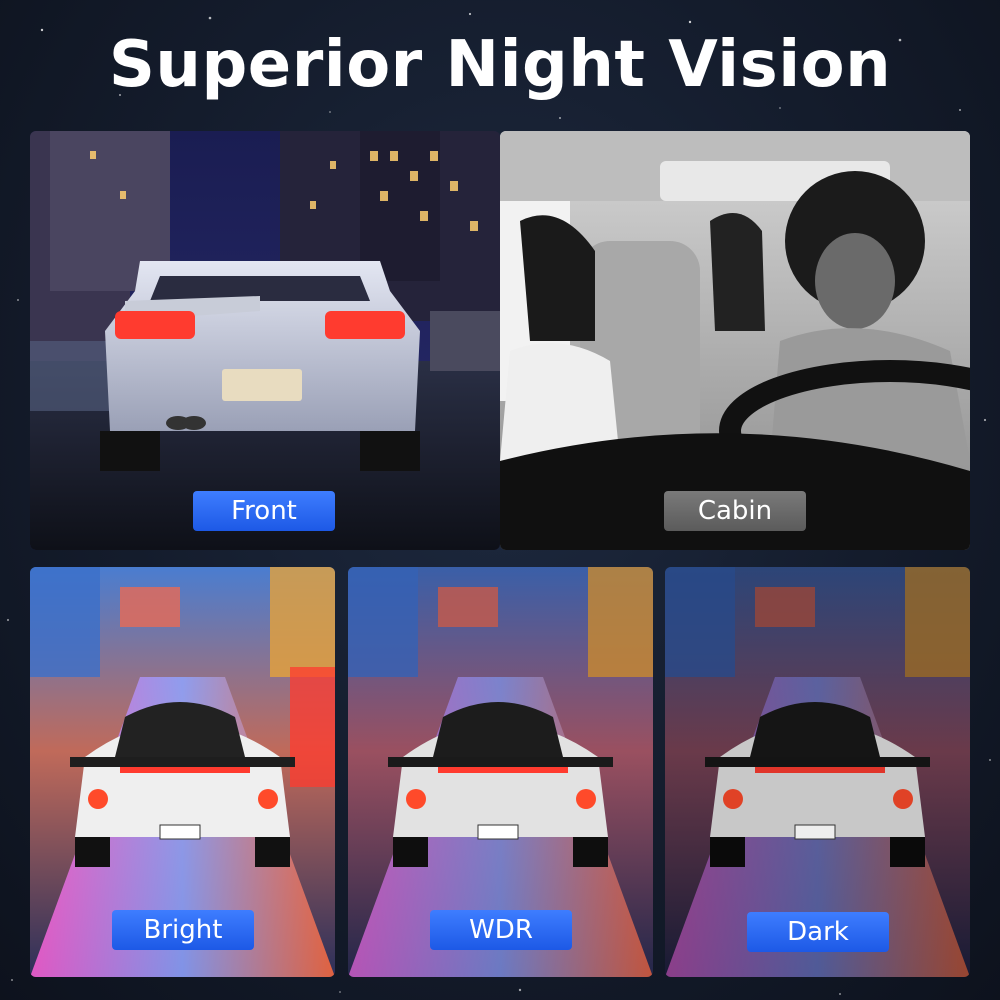 This screenshot has width=1000, height=1000. I want to click on wdr-label-button: WDR, so click(501, 930).